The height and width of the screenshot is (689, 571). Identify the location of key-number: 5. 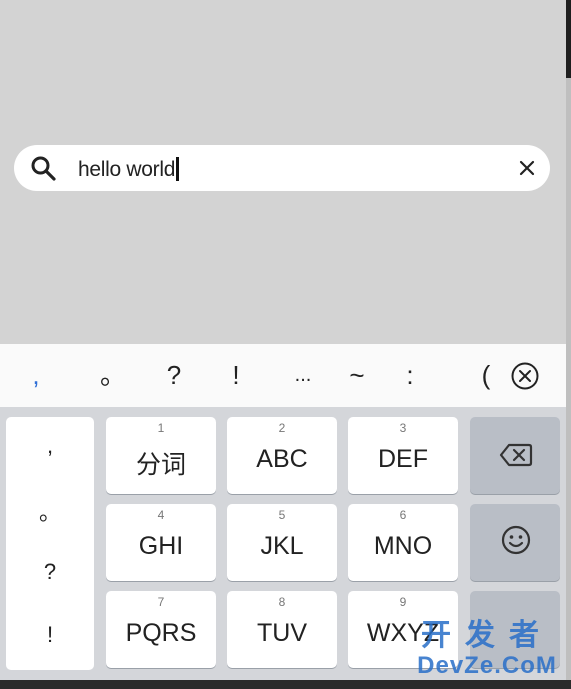
(282, 515).